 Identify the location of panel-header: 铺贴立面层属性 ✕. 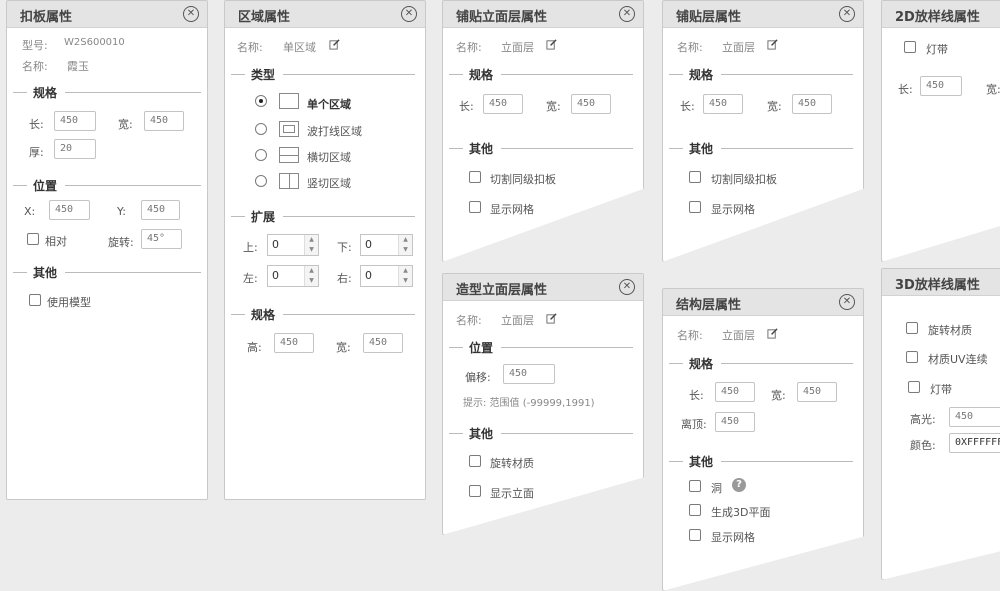
(543, 14).